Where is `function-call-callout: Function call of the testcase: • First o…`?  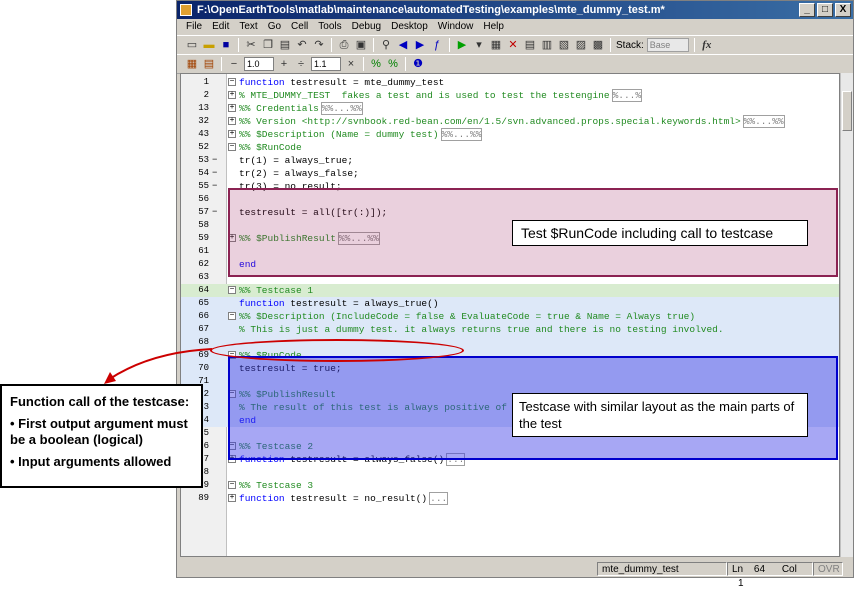
function-call-callout: Function call of the testcase: • First o… is located at coordinates (101, 436).